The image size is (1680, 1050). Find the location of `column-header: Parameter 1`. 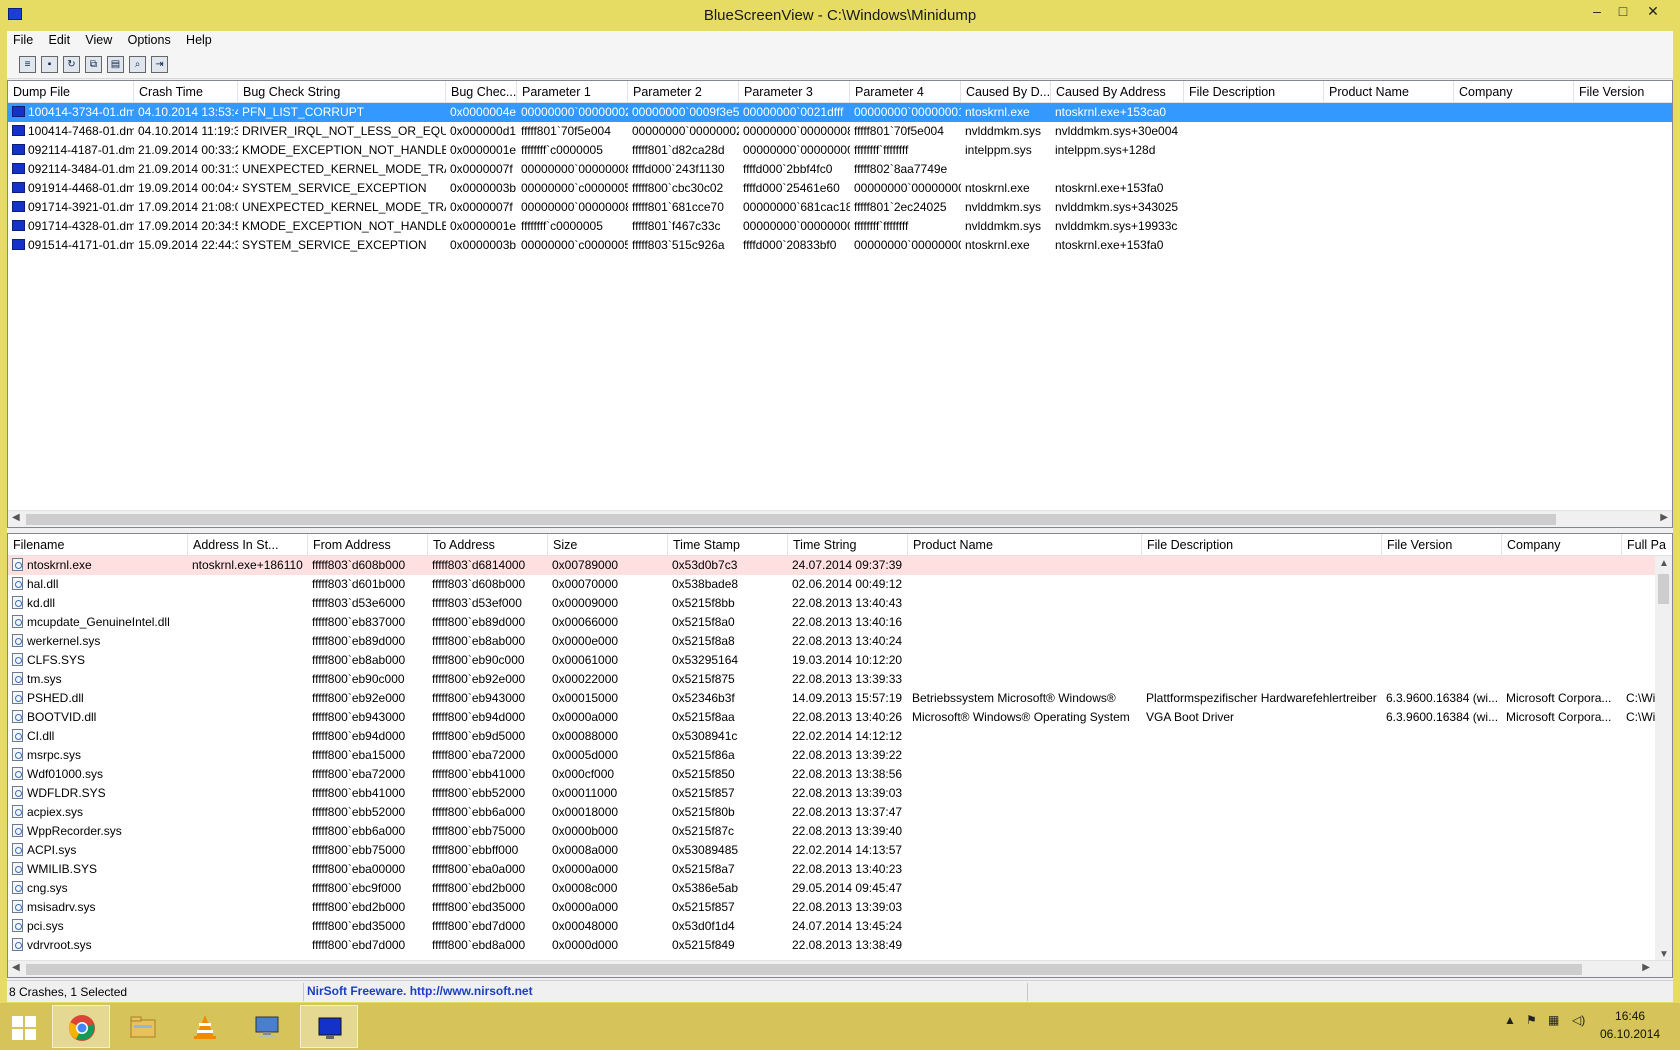

column-header: Parameter 1 is located at coordinates (572, 92).